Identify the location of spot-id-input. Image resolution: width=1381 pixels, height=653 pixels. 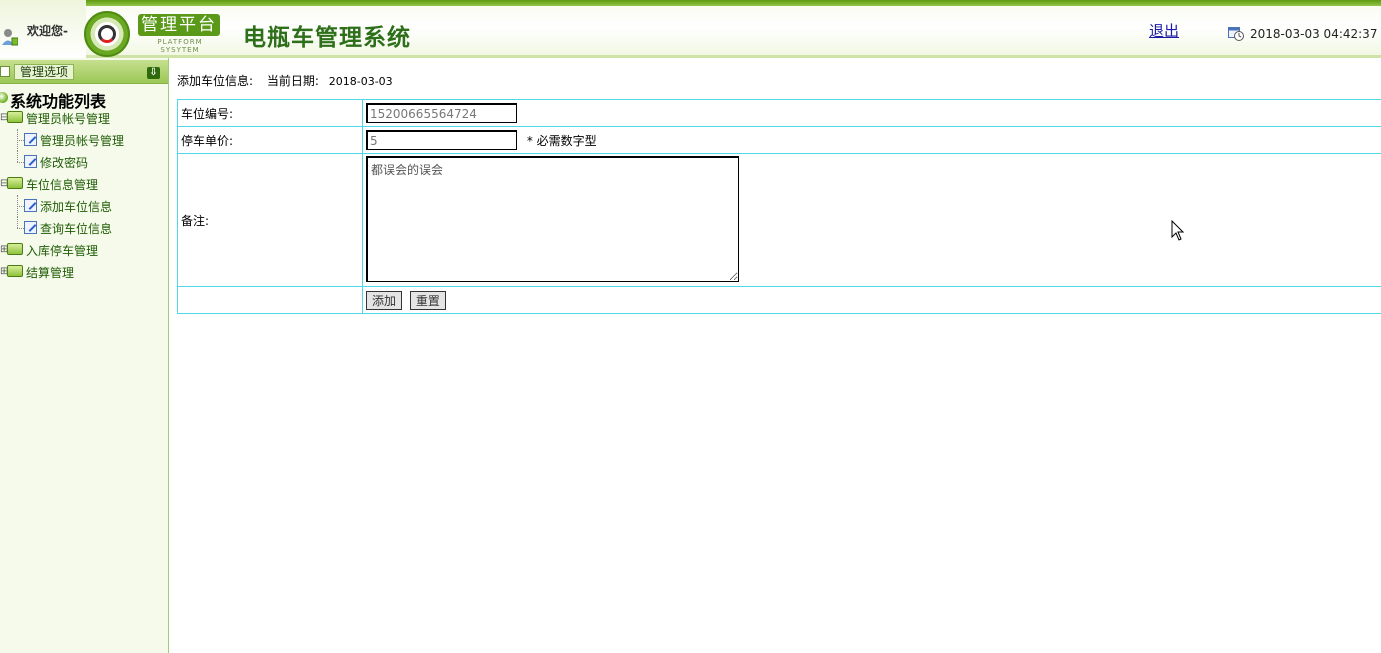
(441, 113).